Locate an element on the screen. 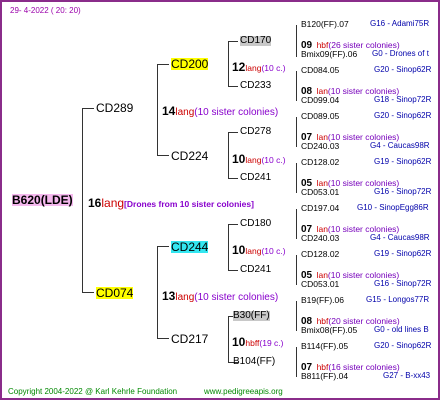 The image size is (440, 400). gen4-id: B120(FF).07 is located at coordinates (325, 24).